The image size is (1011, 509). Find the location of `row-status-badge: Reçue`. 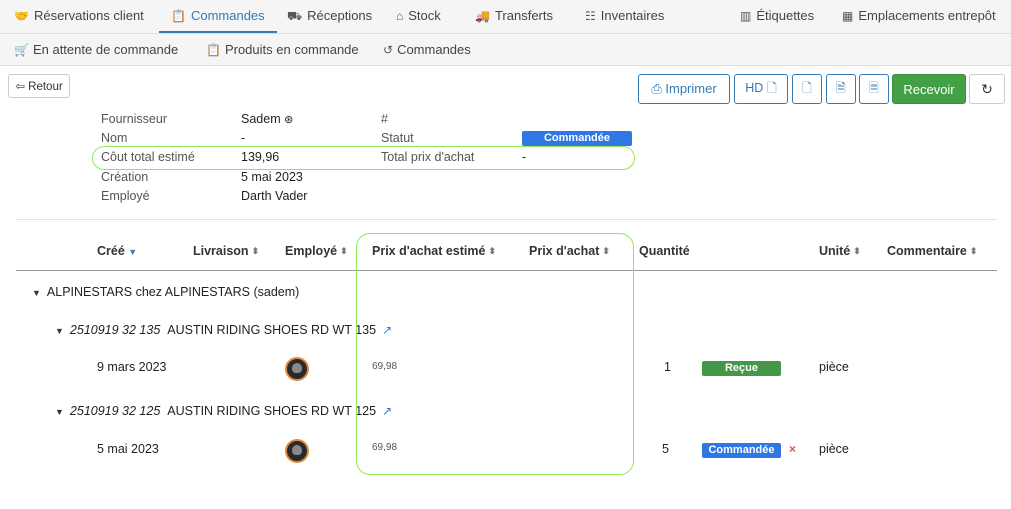

row-status-badge: Reçue is located at coordinates (741, 368).